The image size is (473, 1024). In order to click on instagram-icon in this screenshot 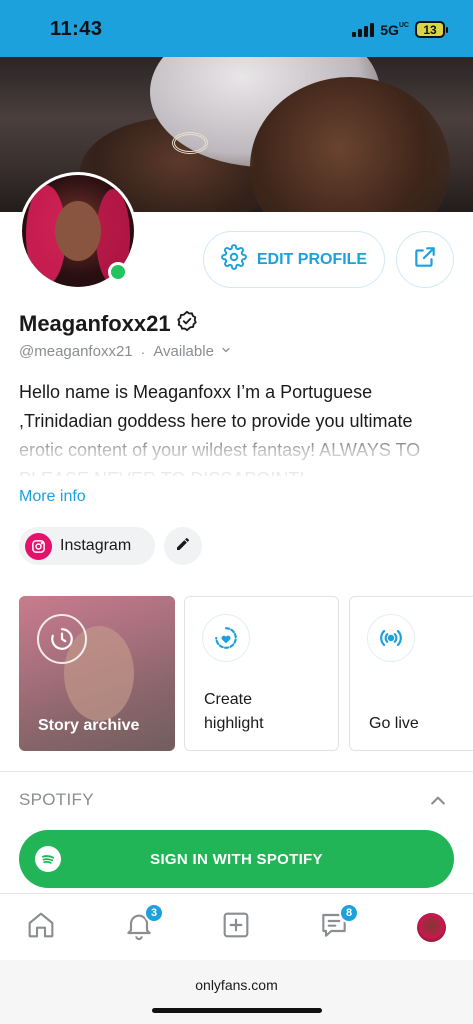, I will do `click(38, 546)`.